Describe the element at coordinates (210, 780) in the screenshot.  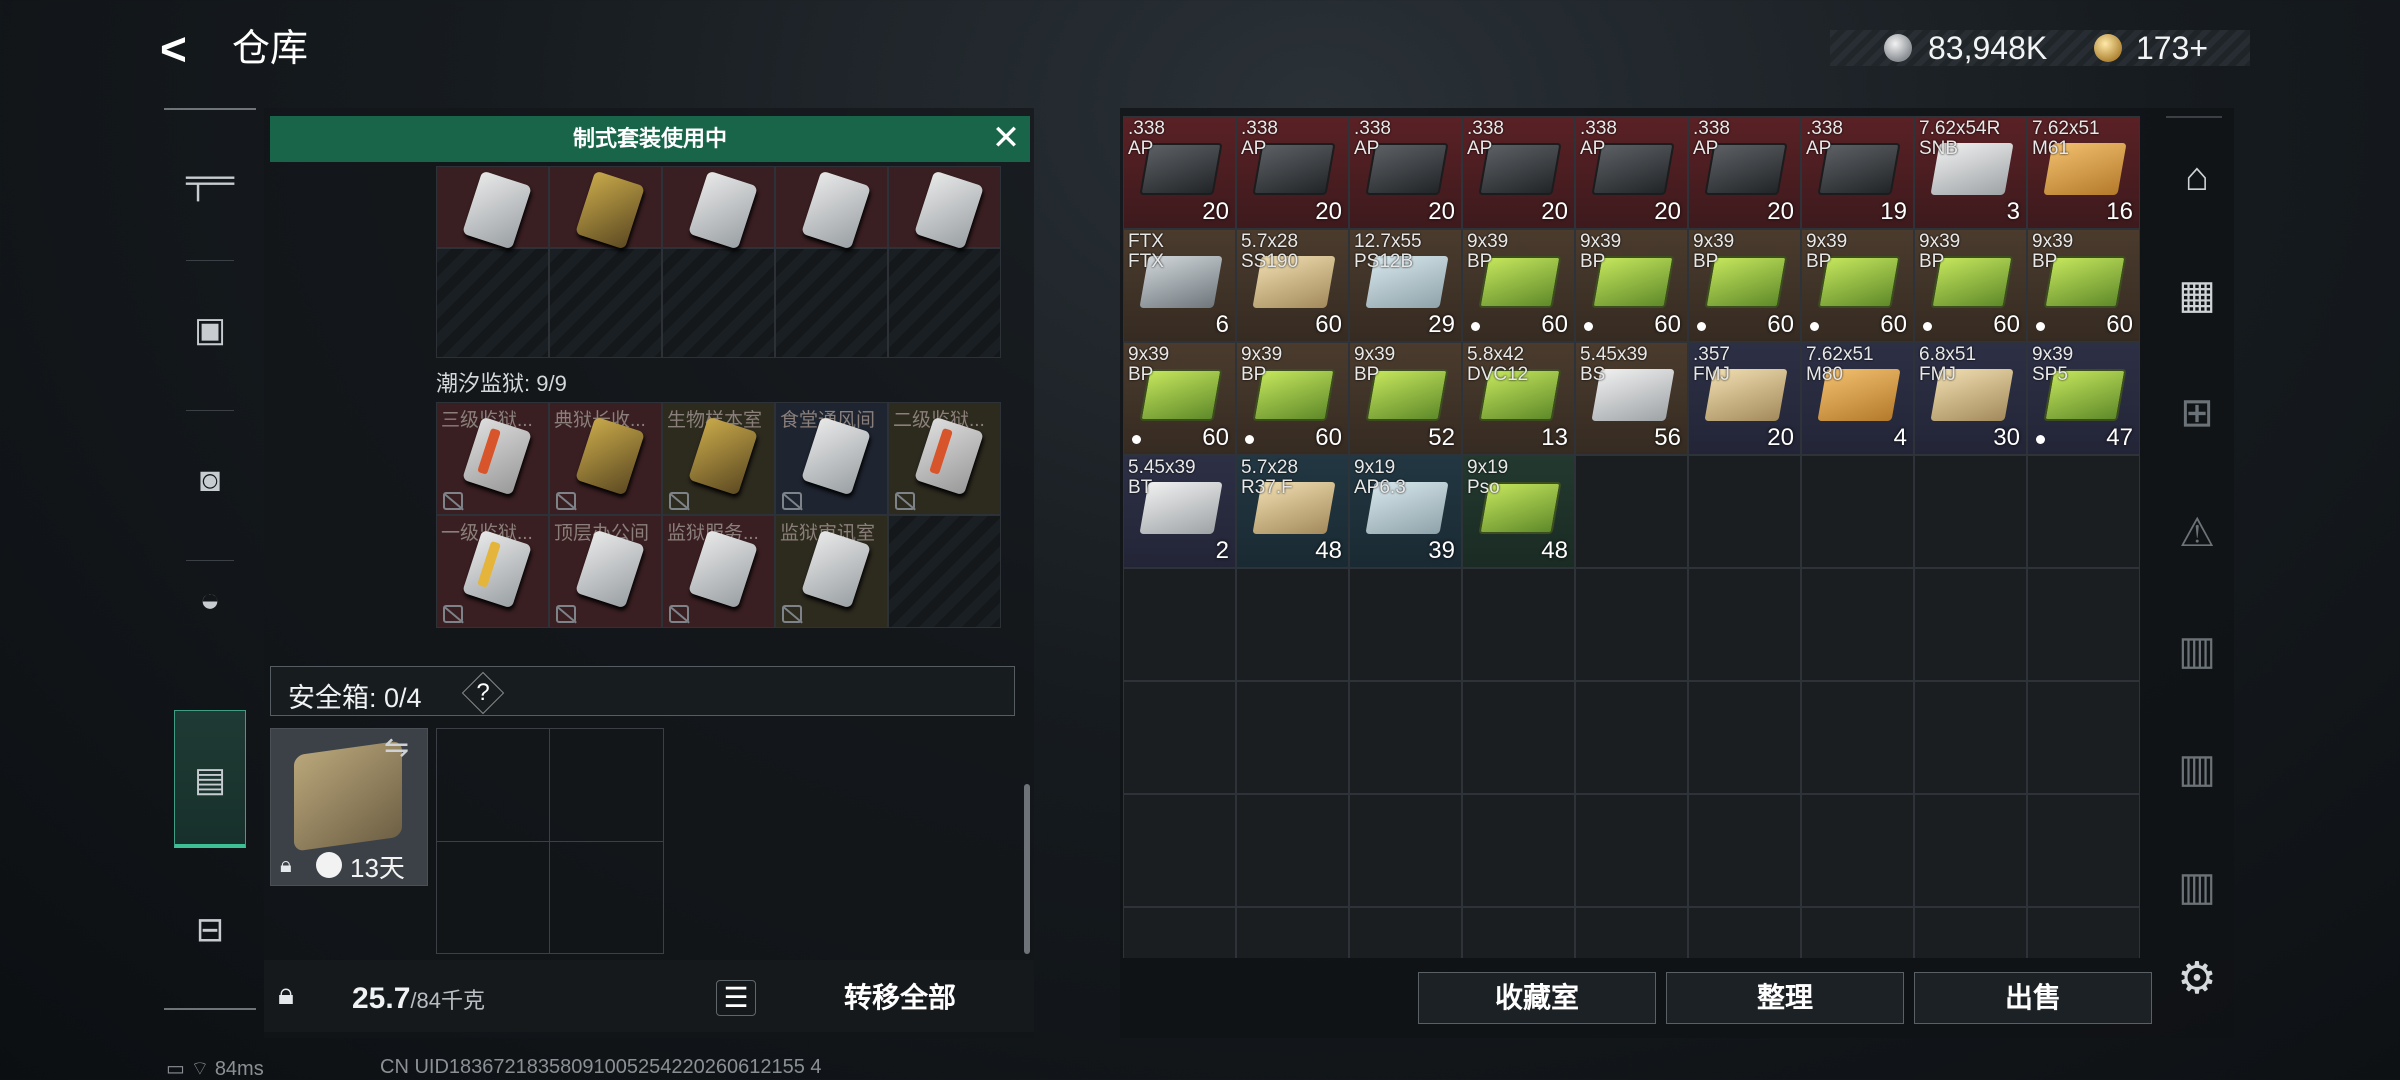
I see `secure-container-icon: ▤` at that location.